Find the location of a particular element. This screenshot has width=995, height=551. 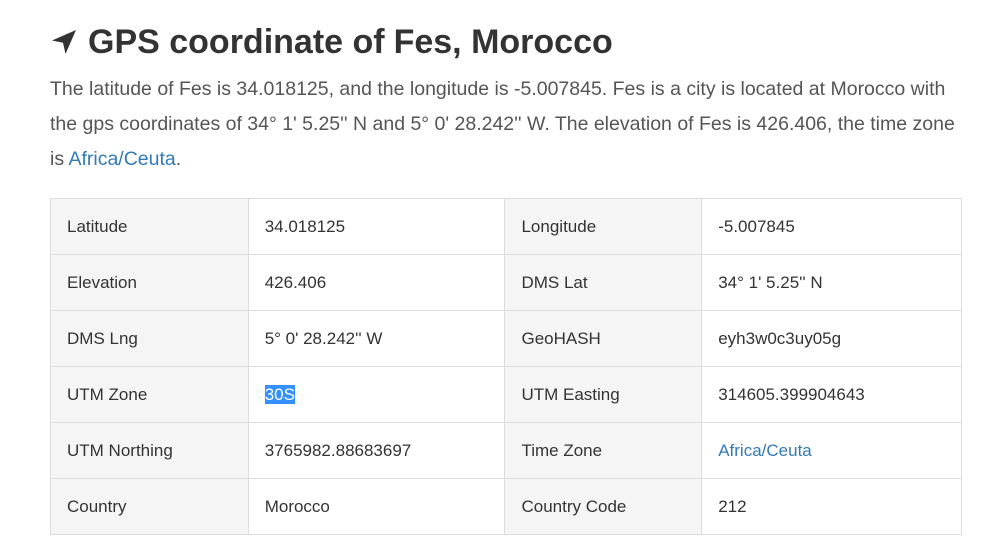

time-zone-label: Time Zone is located at coordinates (603, 450).